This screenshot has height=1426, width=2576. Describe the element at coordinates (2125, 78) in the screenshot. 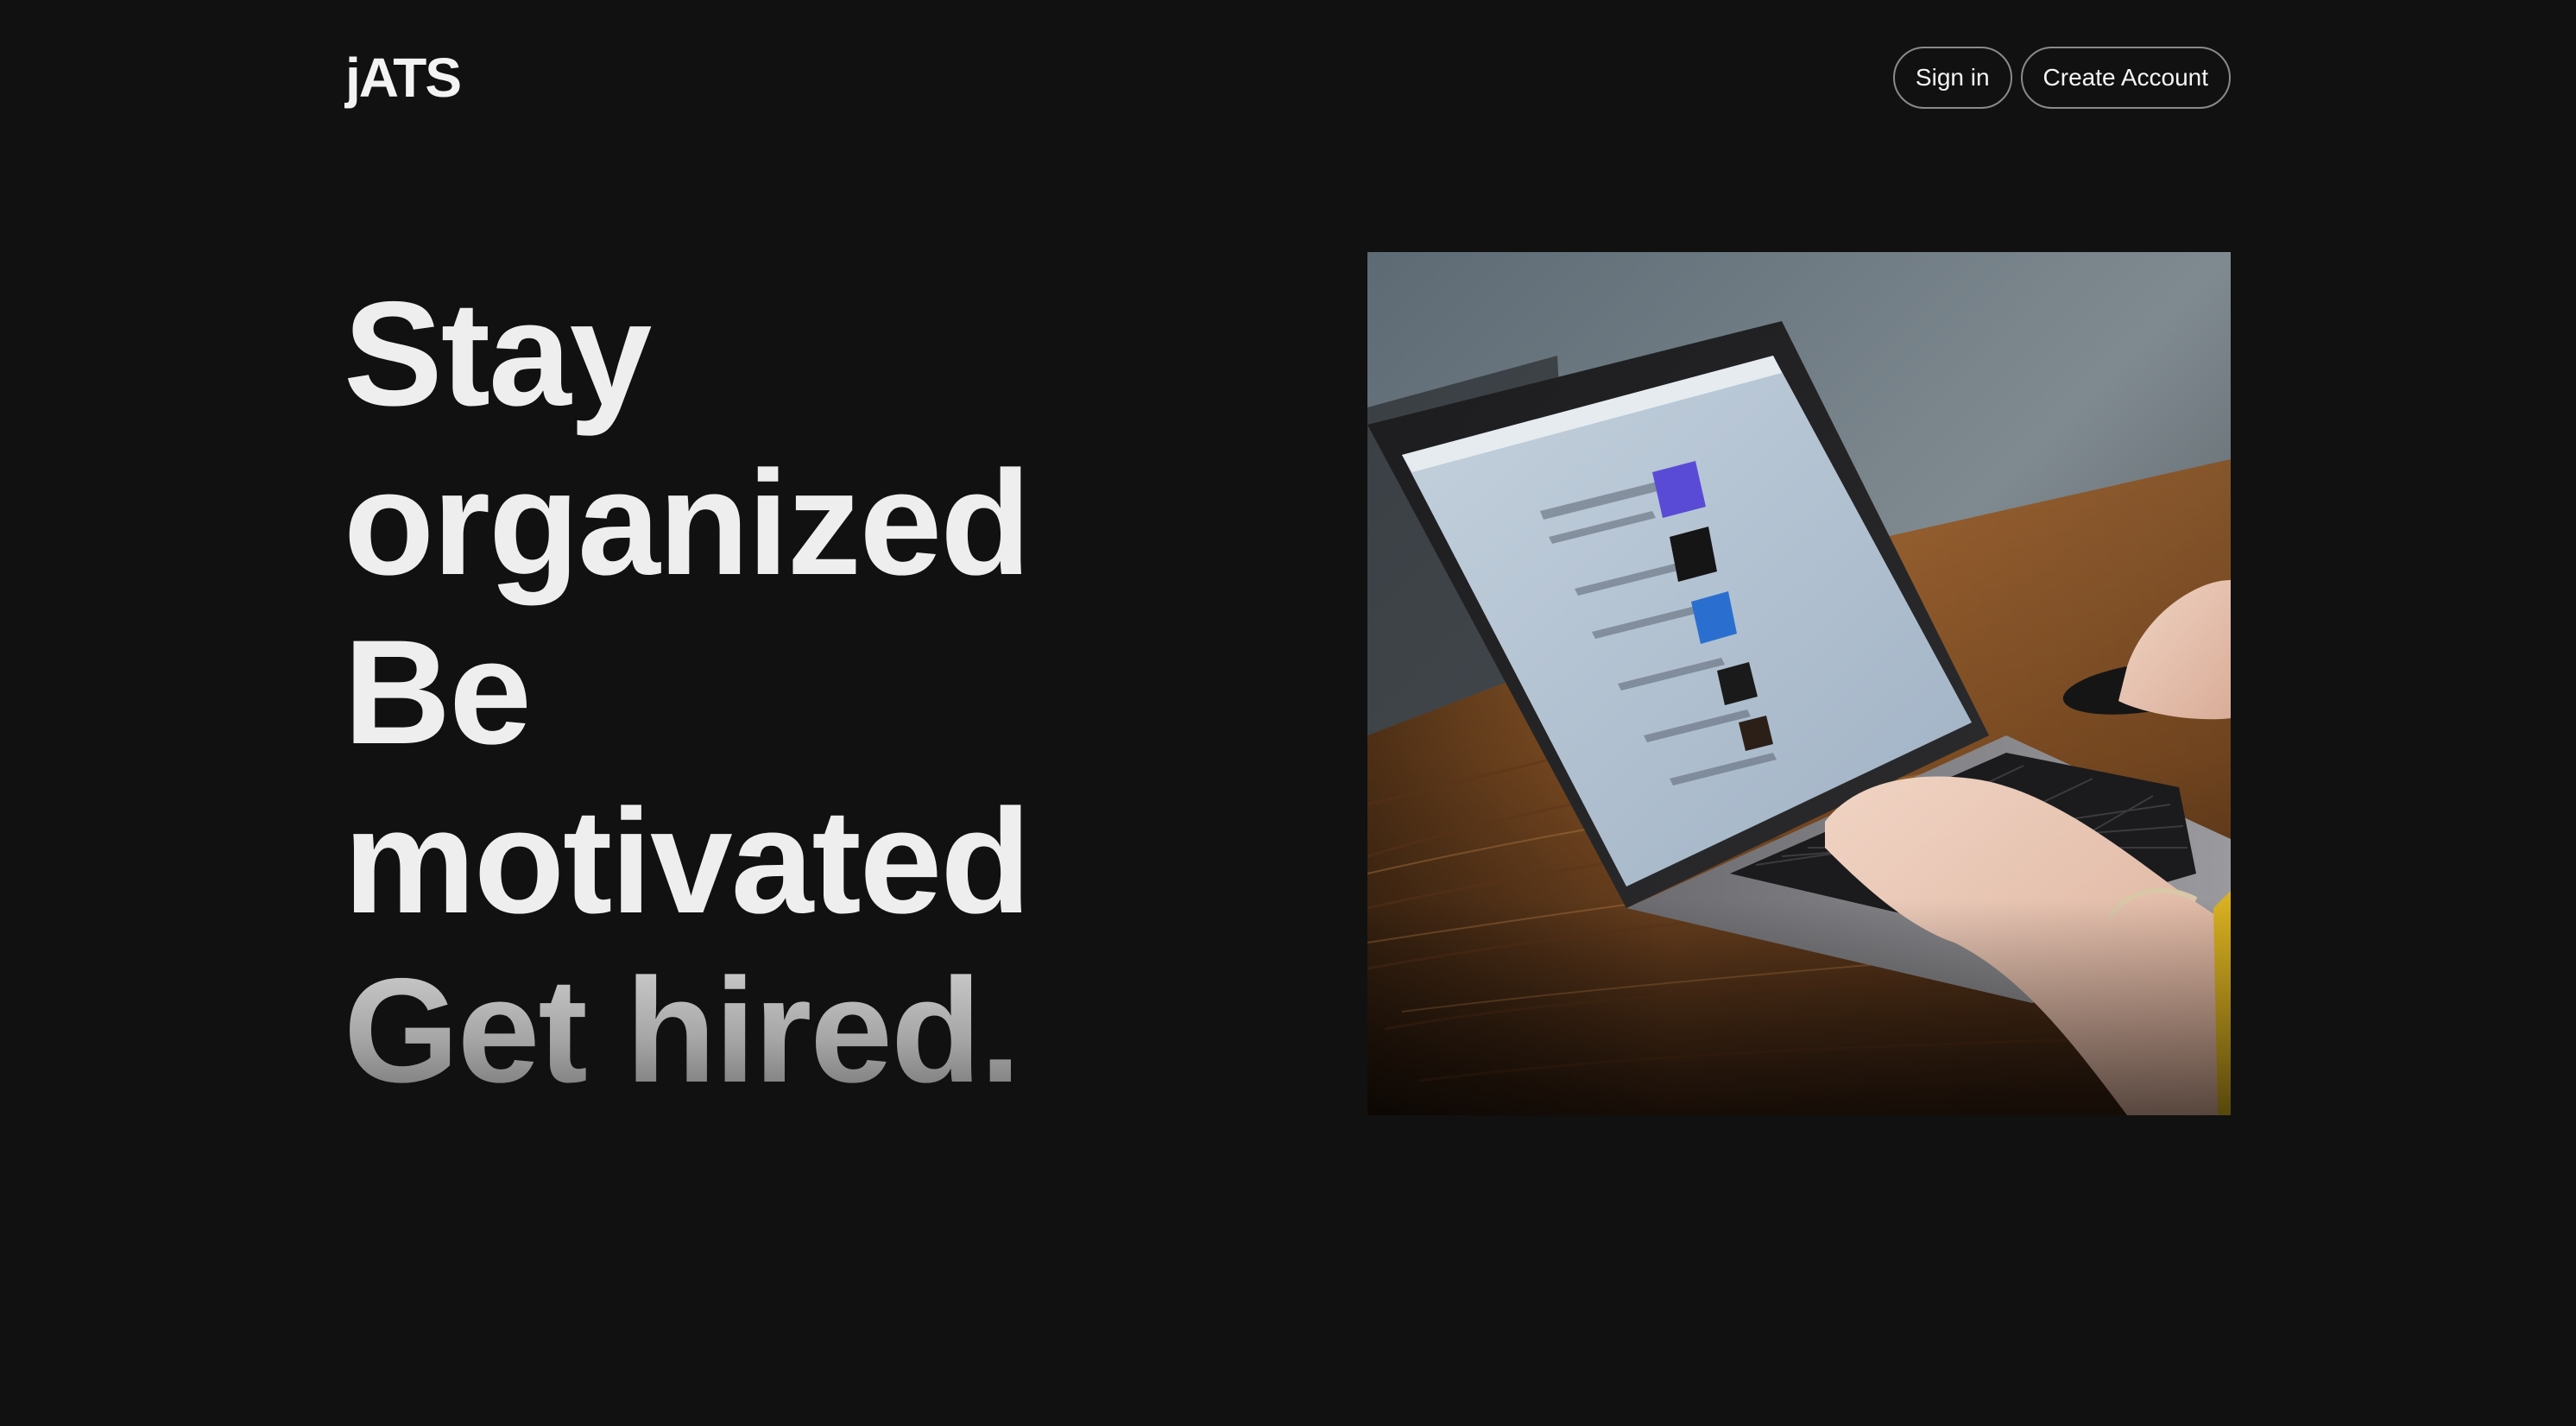

I see `create-account-button: Create Account` at that location.